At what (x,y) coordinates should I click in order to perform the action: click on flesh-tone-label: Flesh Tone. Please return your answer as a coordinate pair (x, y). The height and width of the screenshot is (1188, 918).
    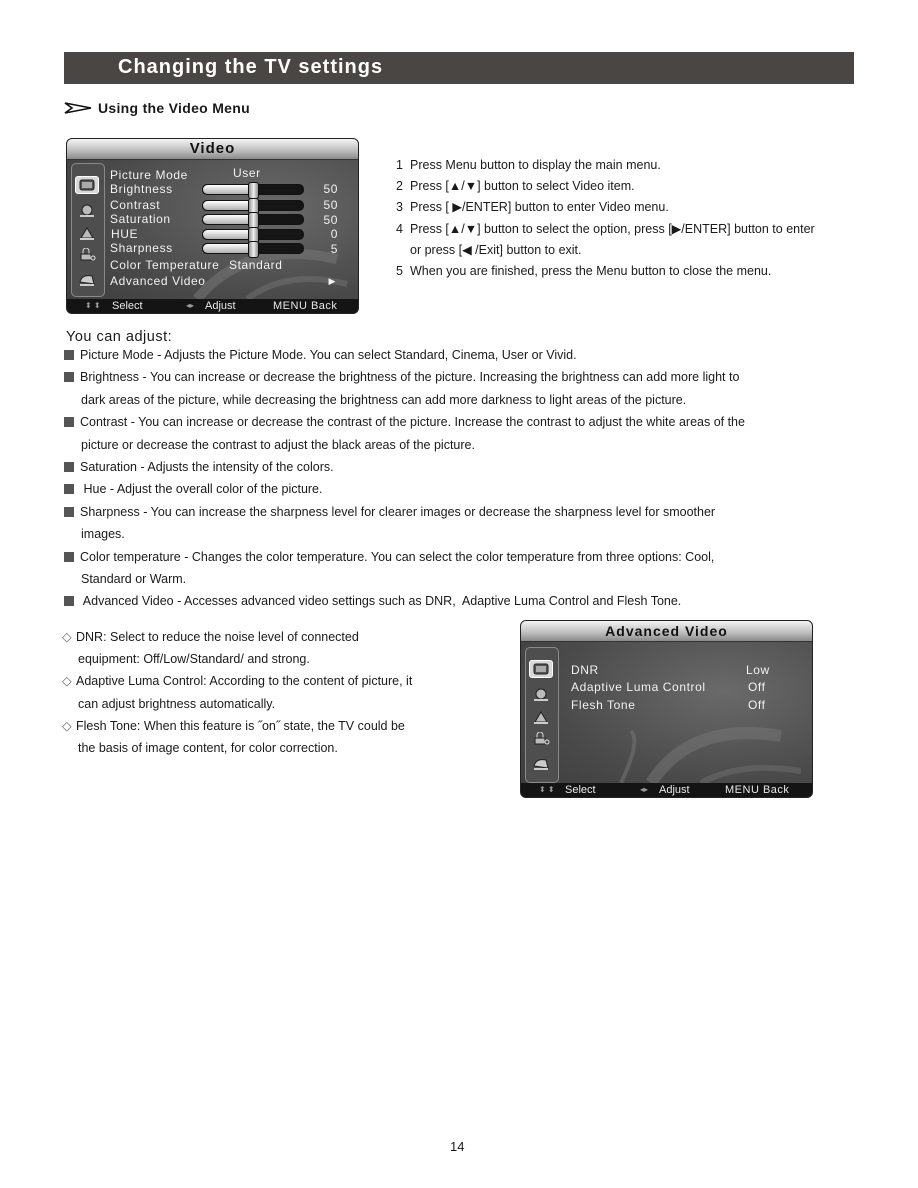
    Looking at the image, I should click on (603, 705).